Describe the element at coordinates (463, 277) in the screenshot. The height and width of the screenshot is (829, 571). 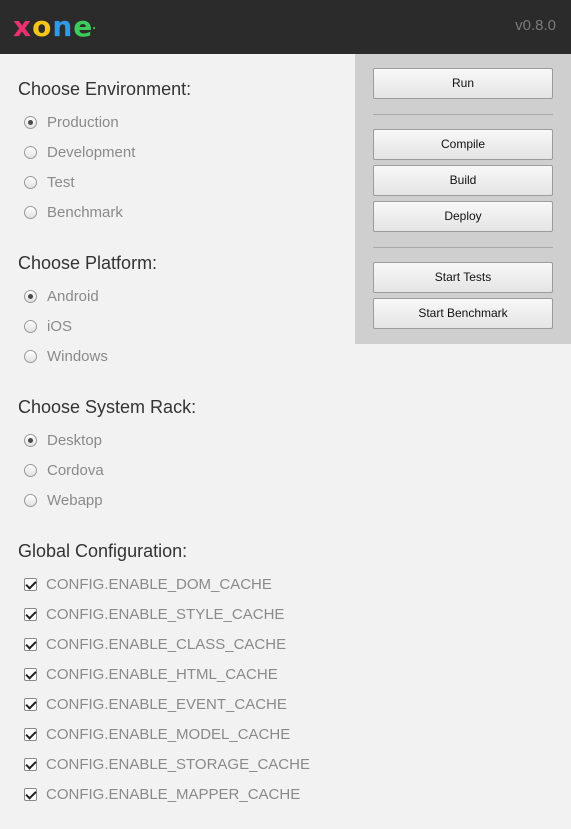
I see `start-tests-button: Start Tests` at that location.